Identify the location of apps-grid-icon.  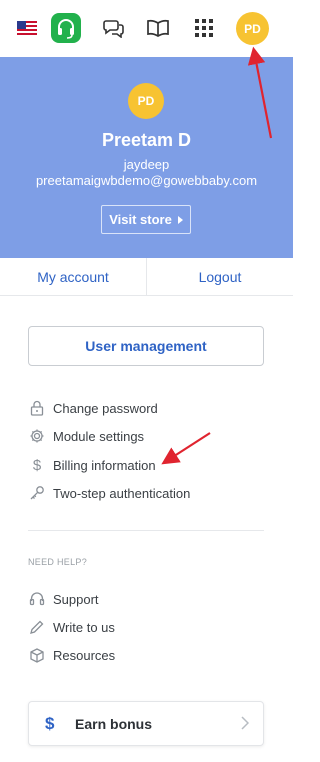
(204, 28).